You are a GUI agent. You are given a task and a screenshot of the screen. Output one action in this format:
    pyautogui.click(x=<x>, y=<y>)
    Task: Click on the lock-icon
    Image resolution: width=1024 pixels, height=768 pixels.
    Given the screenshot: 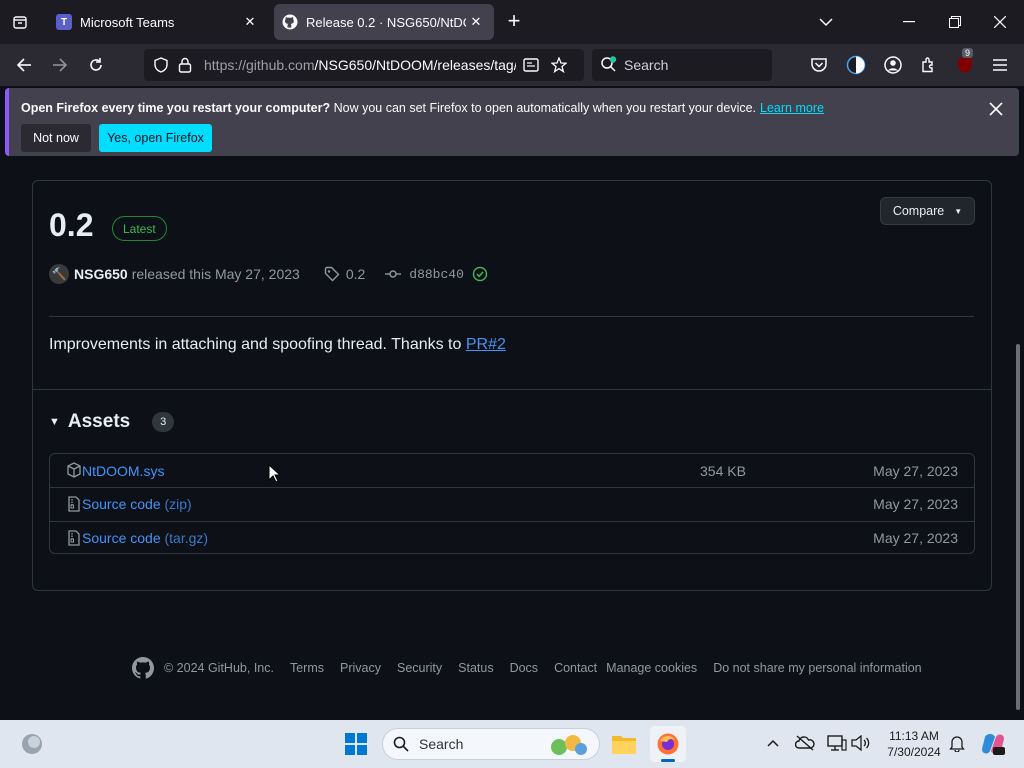 What is the action you would take?
    pyautogui.click(x=185, y=65)
    